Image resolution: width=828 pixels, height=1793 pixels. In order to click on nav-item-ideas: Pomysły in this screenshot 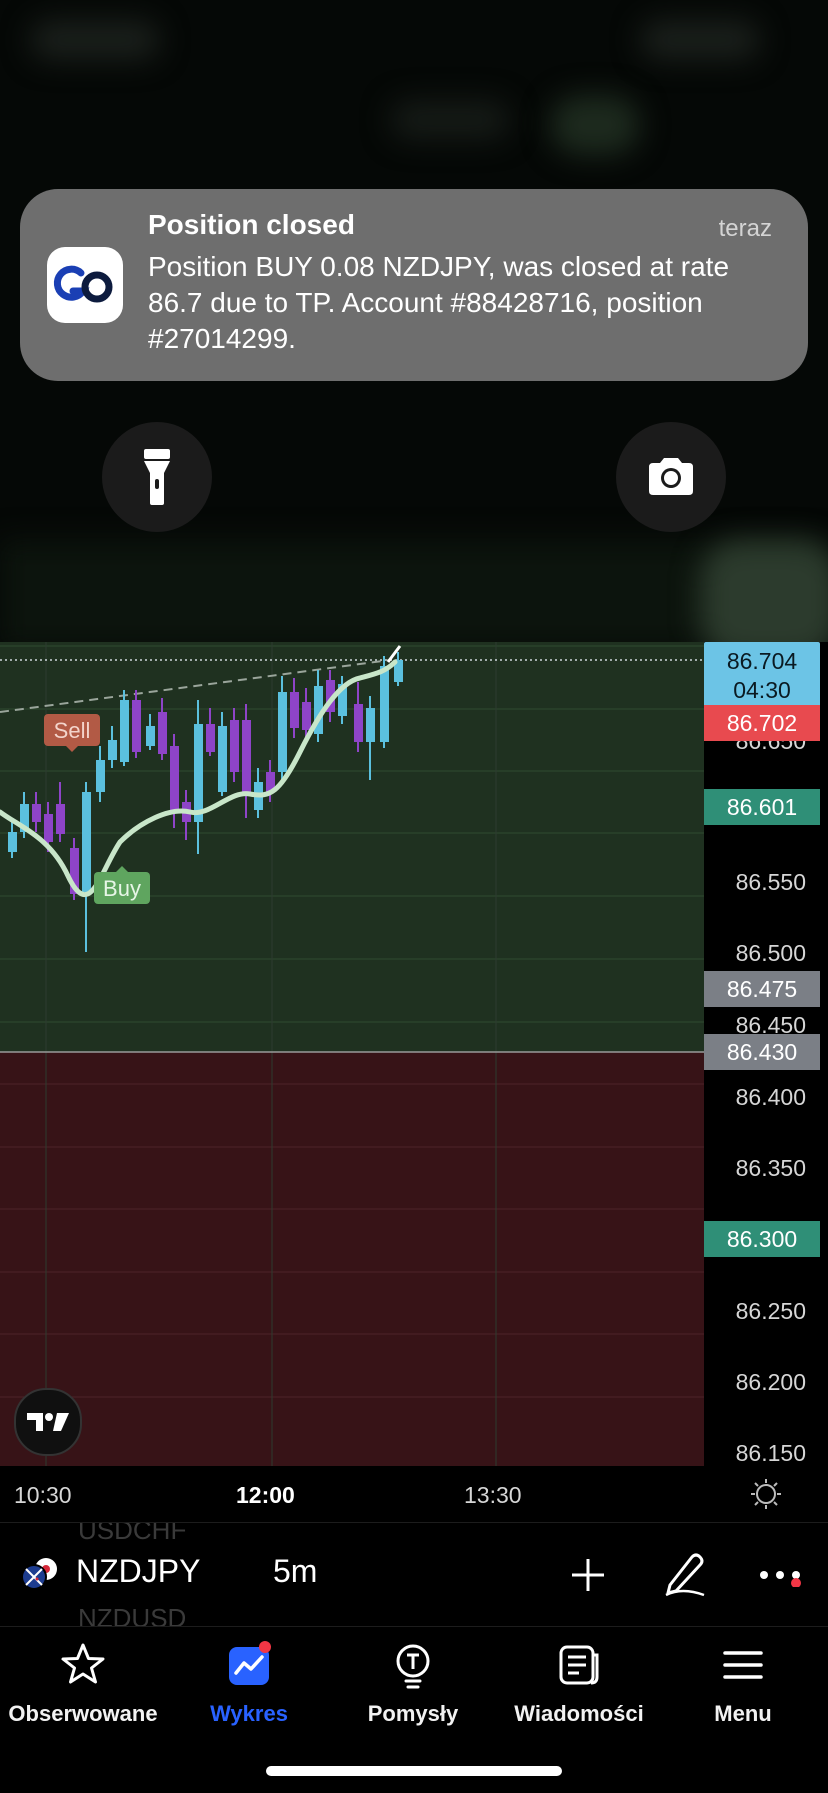, I will do `click(413, 1682)`.